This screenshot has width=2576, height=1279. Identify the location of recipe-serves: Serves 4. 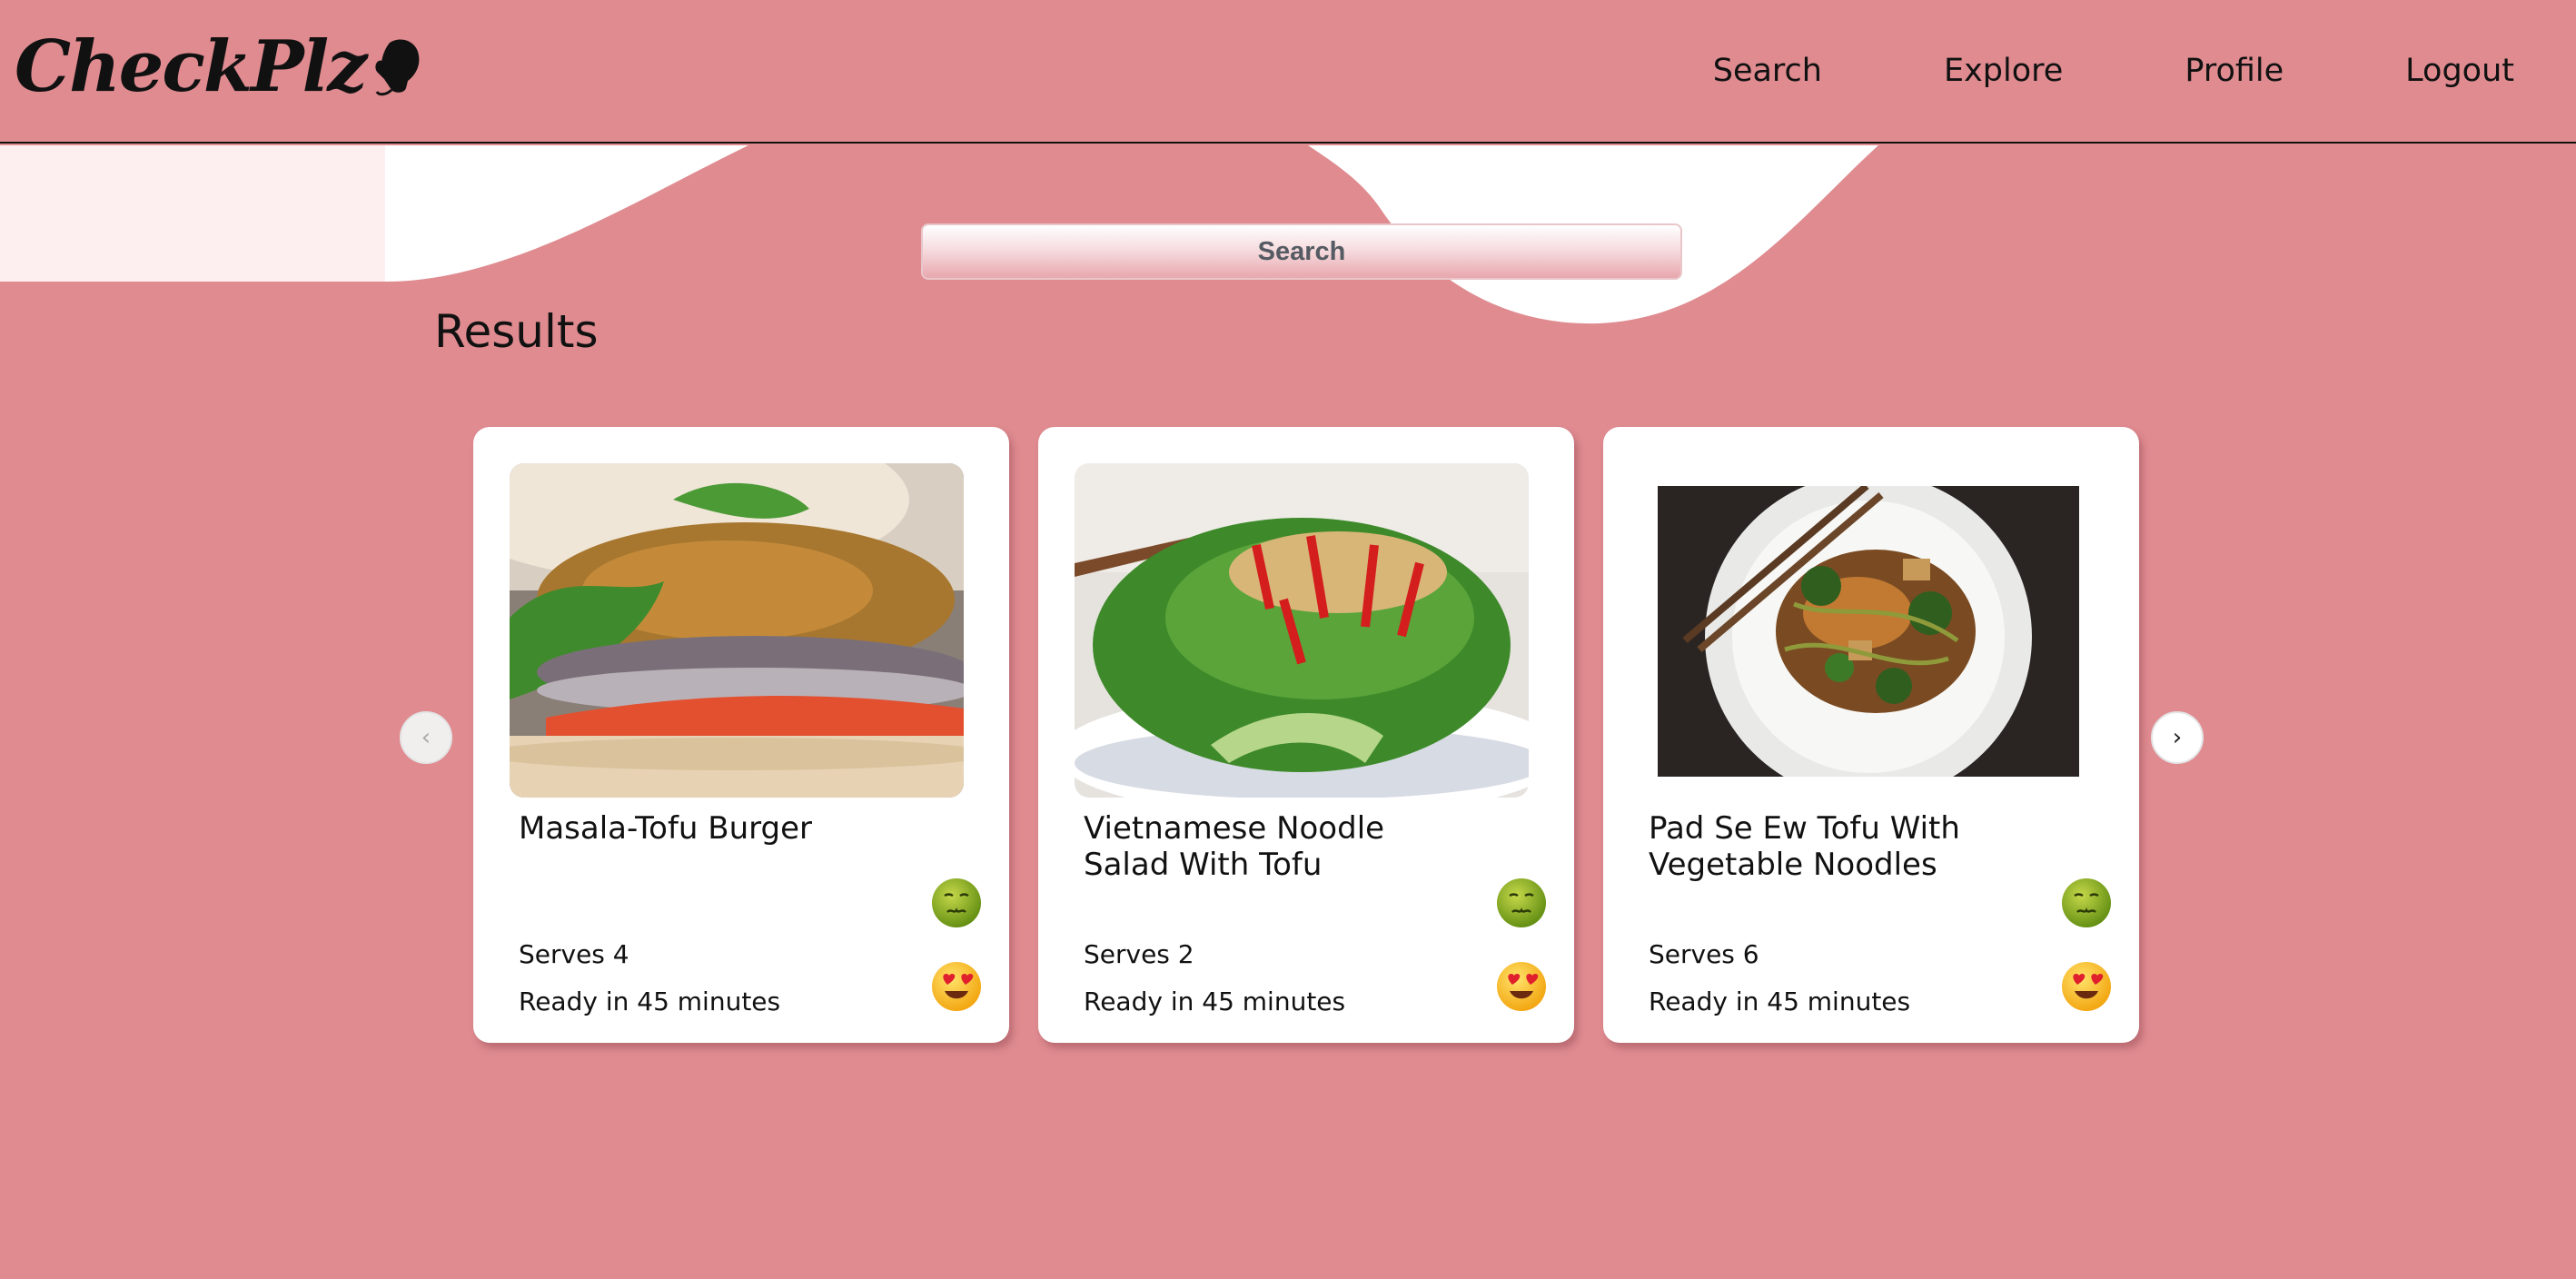
(574, 954).